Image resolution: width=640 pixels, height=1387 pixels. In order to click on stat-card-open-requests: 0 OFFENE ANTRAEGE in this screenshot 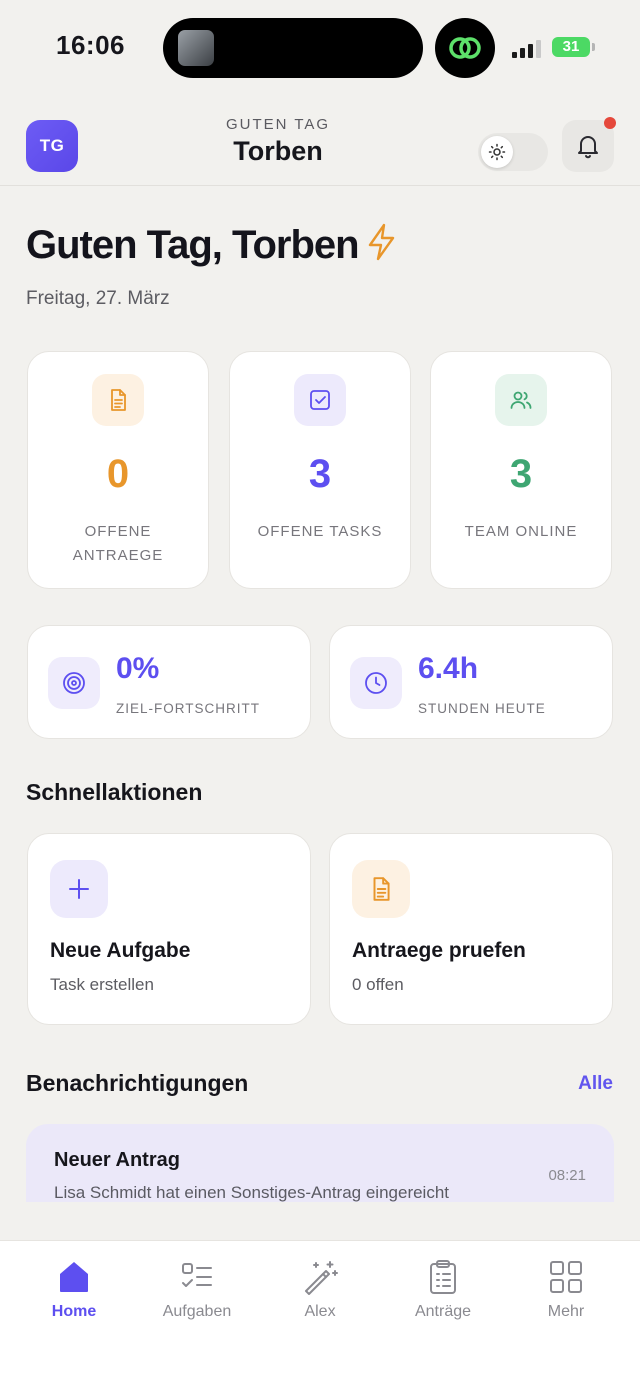, I will do `click(118, 470)`.